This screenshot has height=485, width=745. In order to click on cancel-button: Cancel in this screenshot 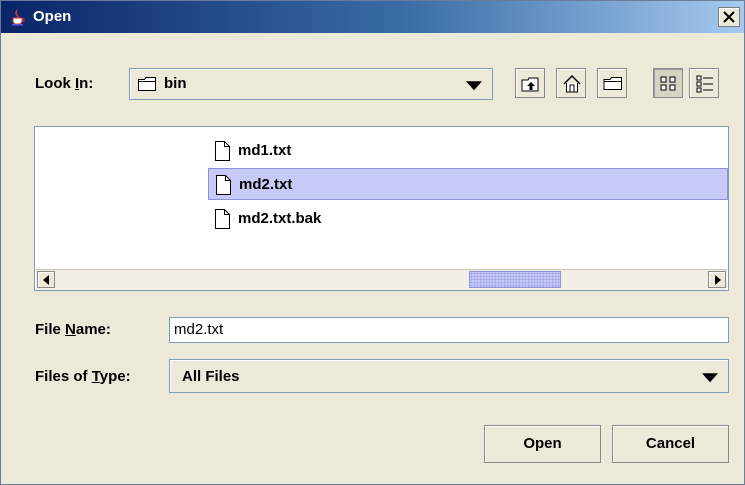, I will do `click(670, 444)`.